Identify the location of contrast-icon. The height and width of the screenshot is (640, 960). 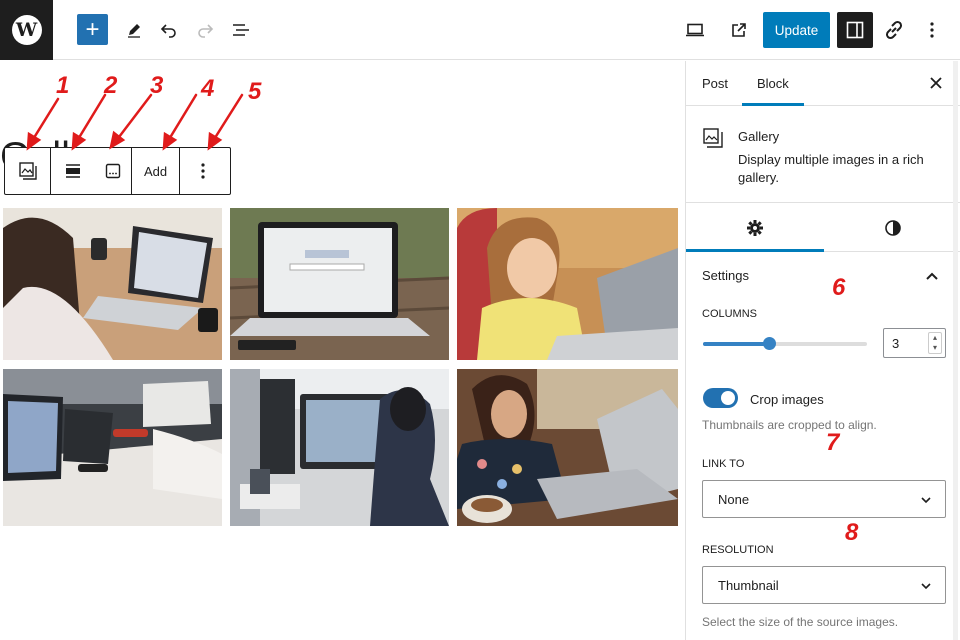
(892, 228).